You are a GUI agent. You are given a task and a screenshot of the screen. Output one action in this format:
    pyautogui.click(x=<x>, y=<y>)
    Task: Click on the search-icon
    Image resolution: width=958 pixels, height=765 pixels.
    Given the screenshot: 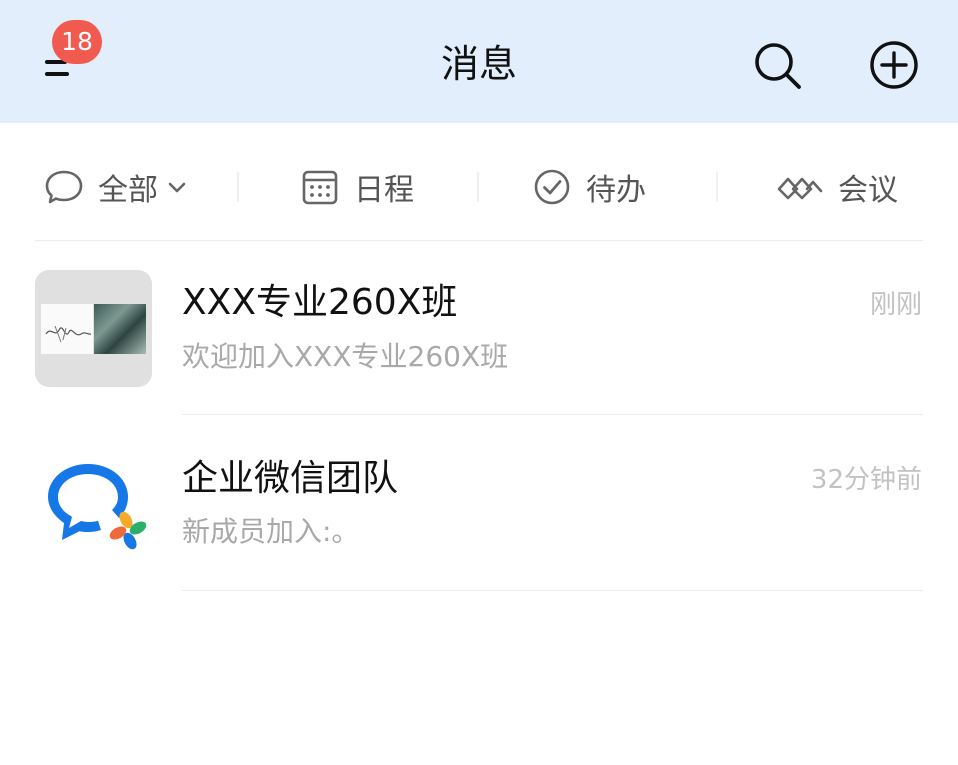 What is the action you would take?
    pyautogui.click(x=778, y=66)
    